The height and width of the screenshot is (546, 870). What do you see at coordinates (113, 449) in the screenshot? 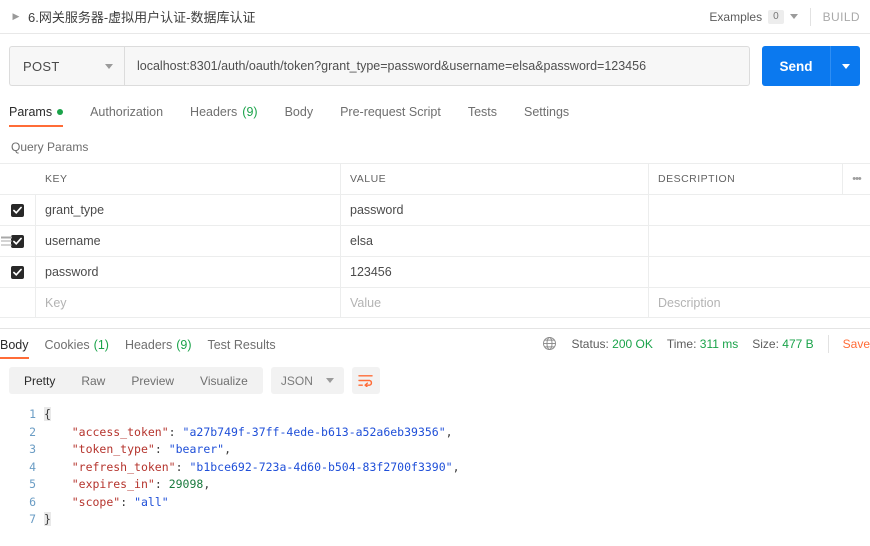
I see `json-key: "token_type"` at bounding box center [113, 449].